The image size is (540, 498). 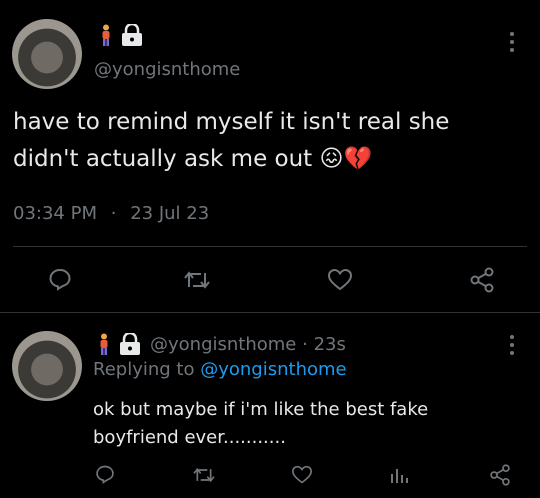 I want to click on tweet-timestamp: 03:34 PM · 23 Jul 23, so click(x=111, y=213).